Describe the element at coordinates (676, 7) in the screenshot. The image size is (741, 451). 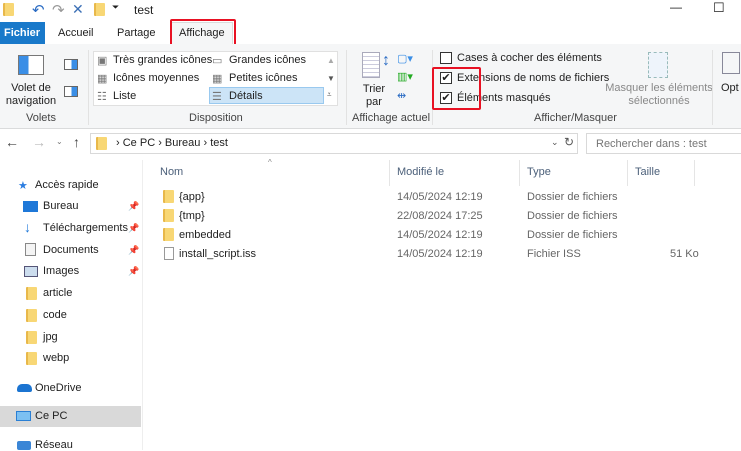
I see `minimize-button: —` at that location.